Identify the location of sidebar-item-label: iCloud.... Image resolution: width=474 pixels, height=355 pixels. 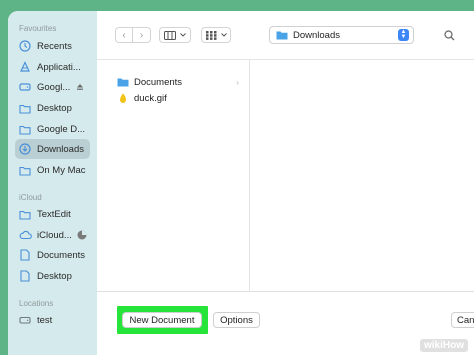
(54, 235).